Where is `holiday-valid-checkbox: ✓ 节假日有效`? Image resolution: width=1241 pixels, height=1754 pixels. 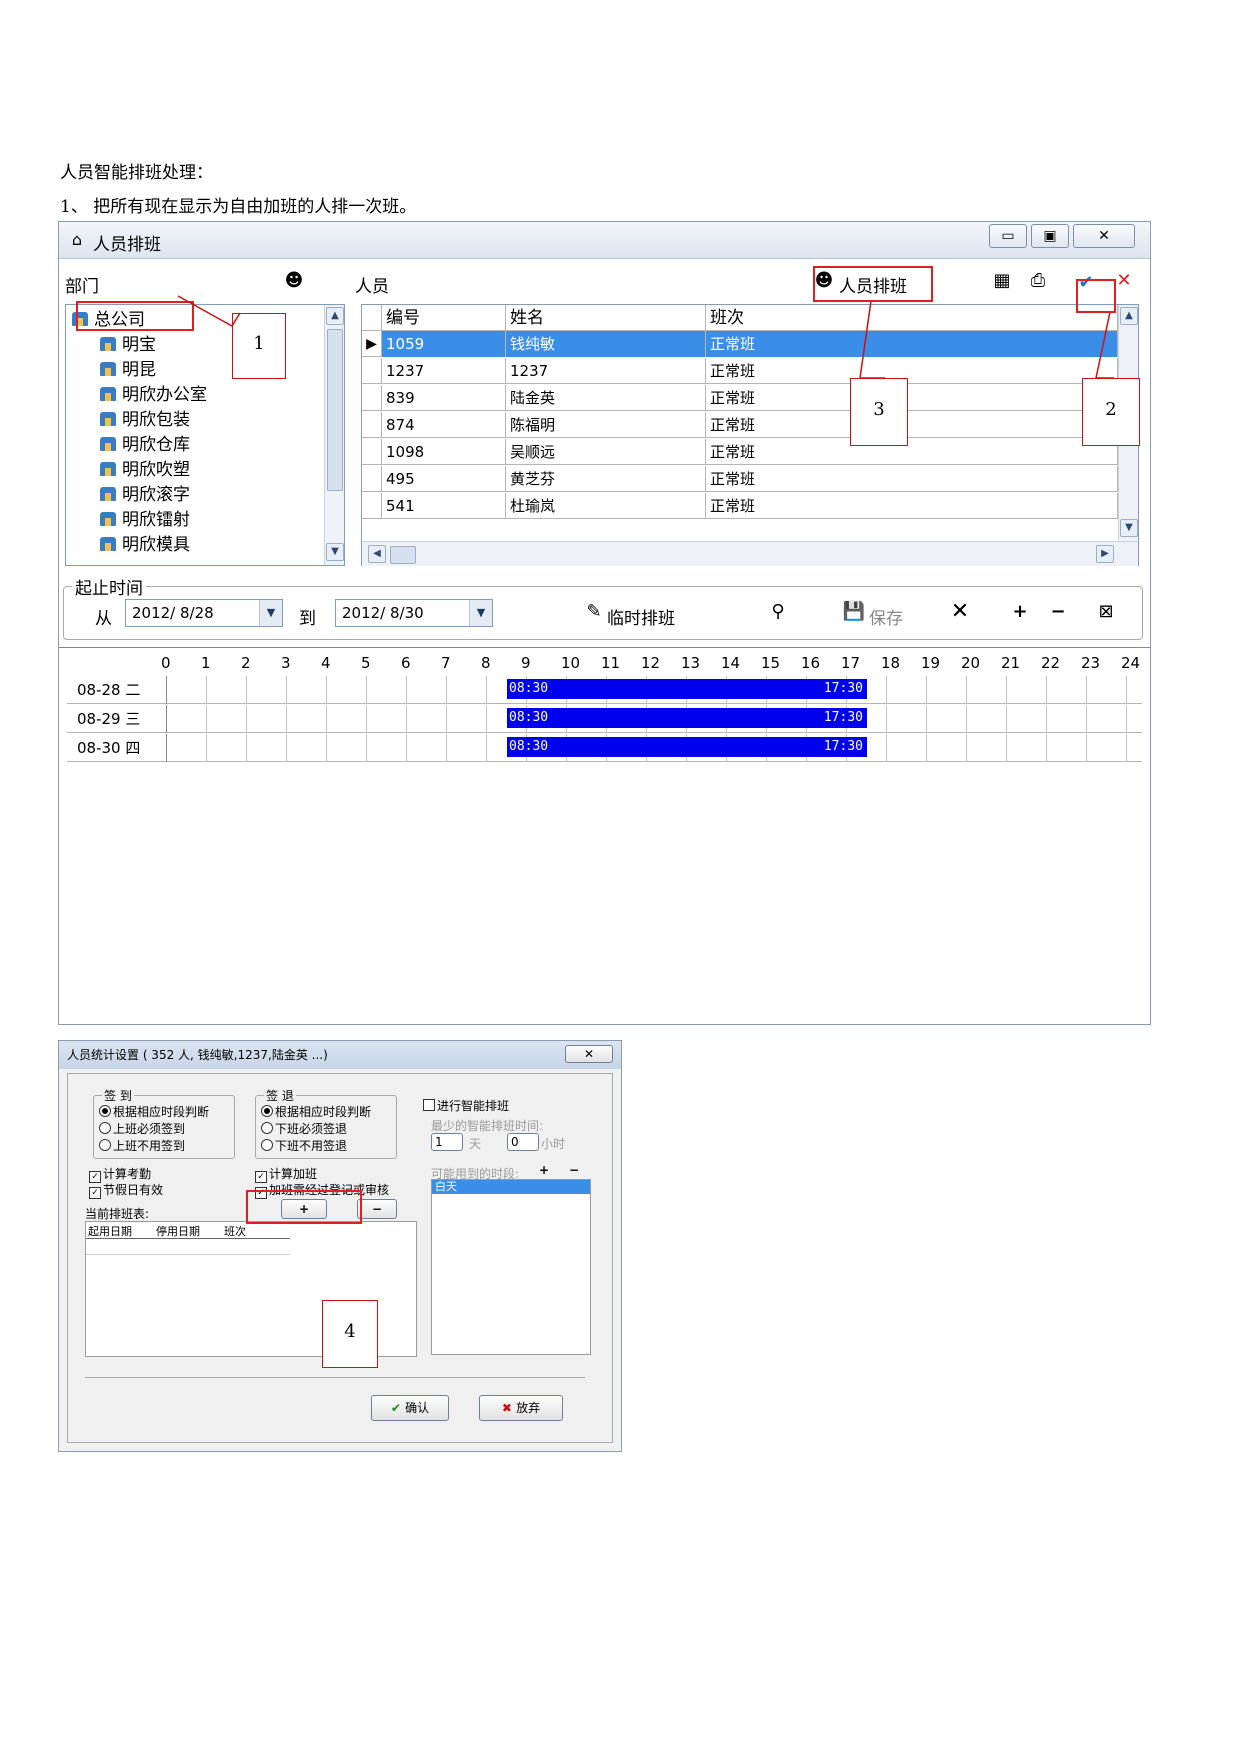
holiday-valid-checkbox: ✓ 节假日有效 is located at coordinates (126, 1190).